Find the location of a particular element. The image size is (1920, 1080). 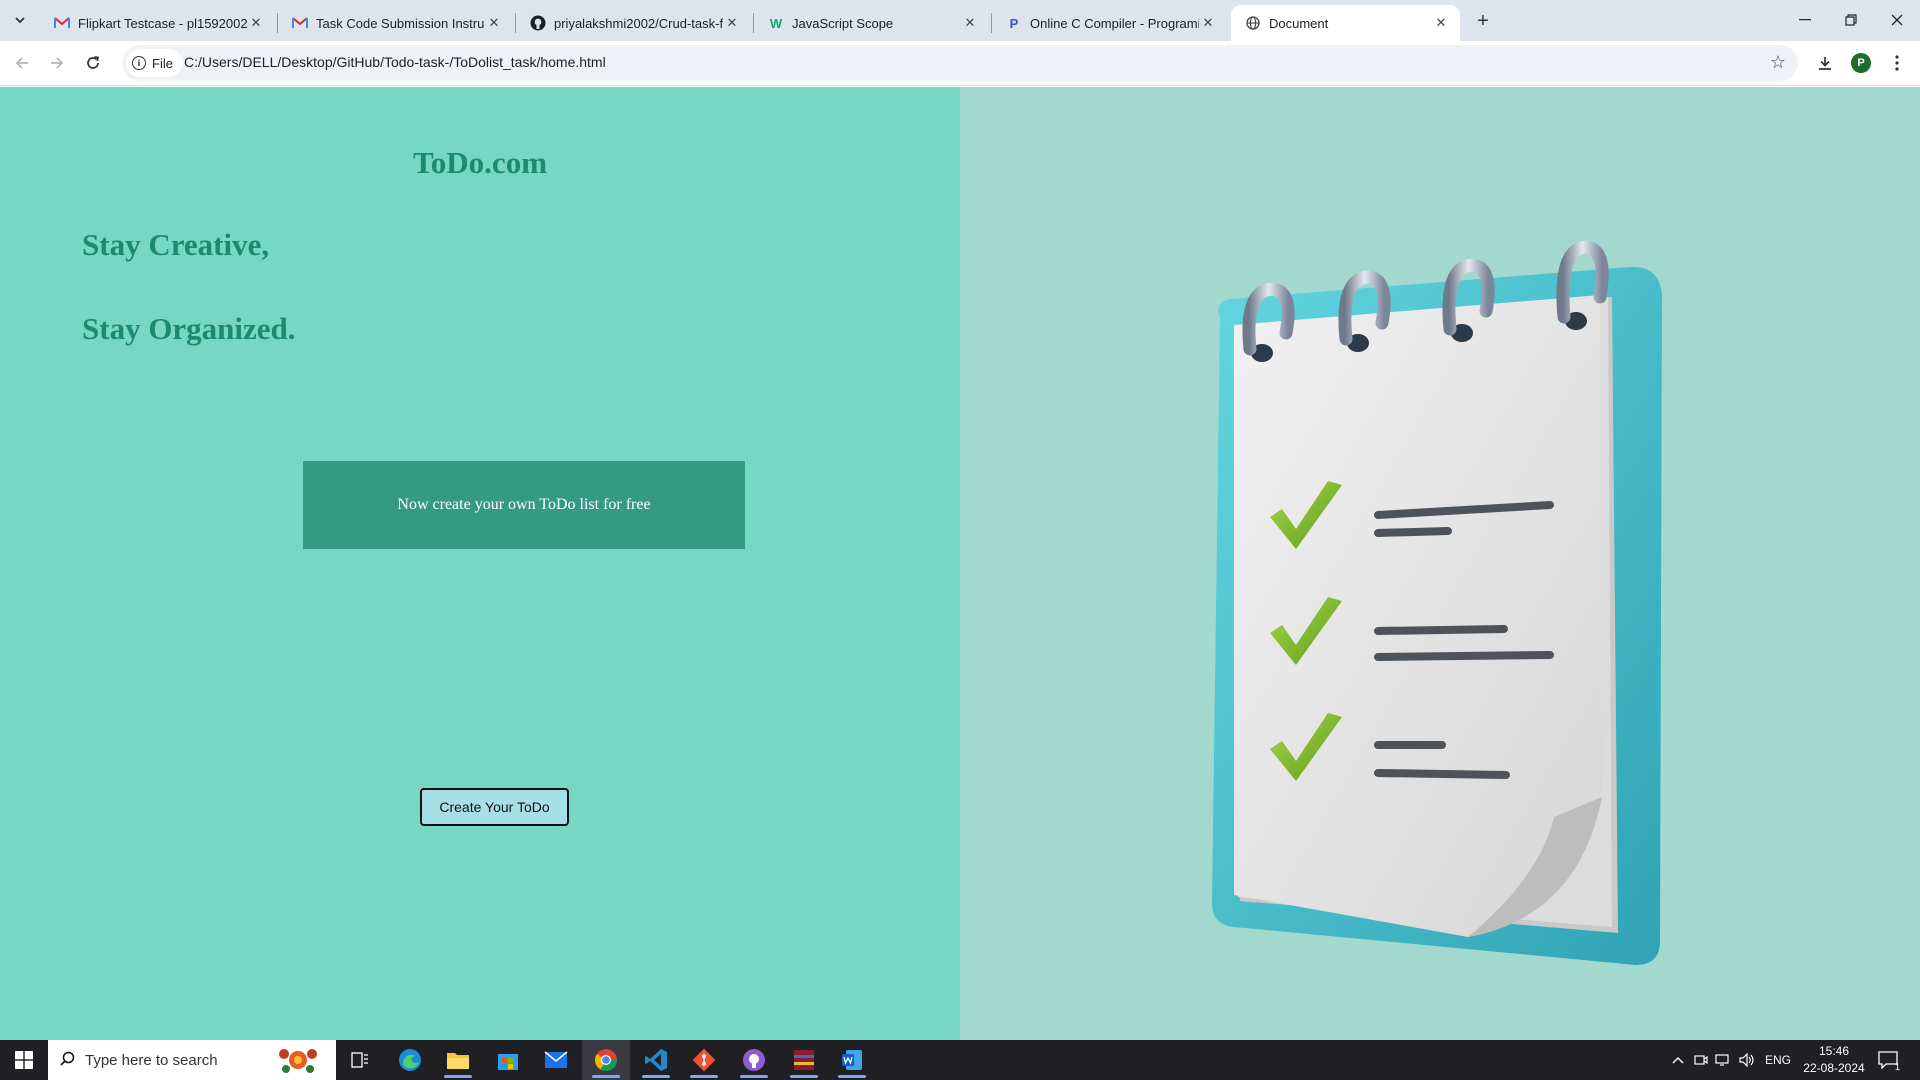

github-desktop-icon is located at coordinates (754, 1060).